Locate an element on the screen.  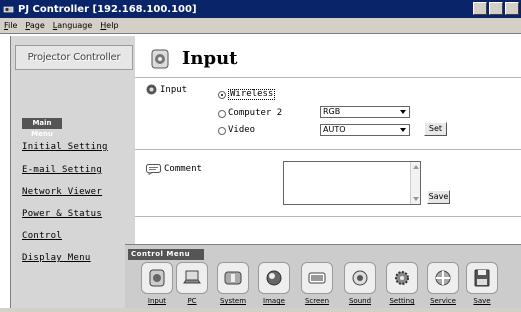
computer-2-select: RGB is located at coordinates (365, 112).